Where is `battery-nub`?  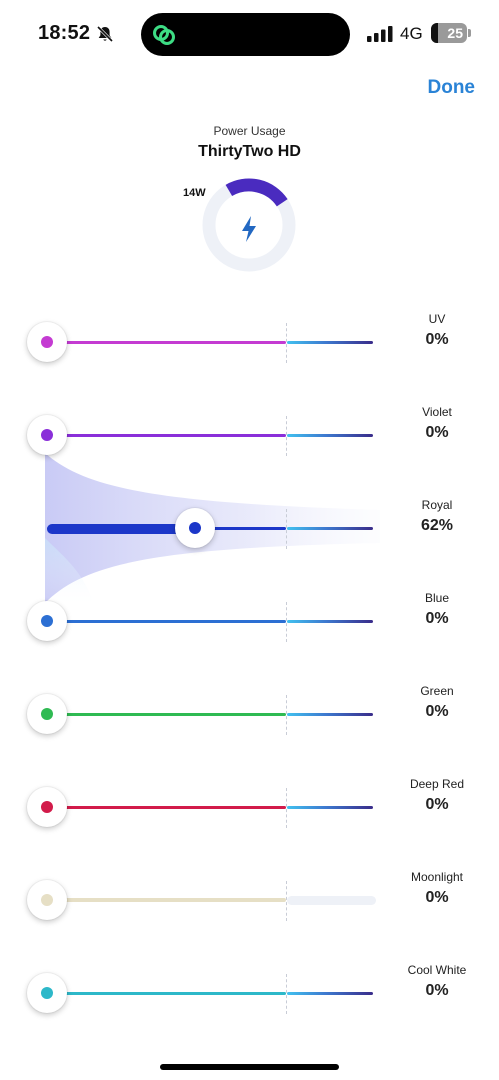 battery-nub is located at coordinates (469, 33).